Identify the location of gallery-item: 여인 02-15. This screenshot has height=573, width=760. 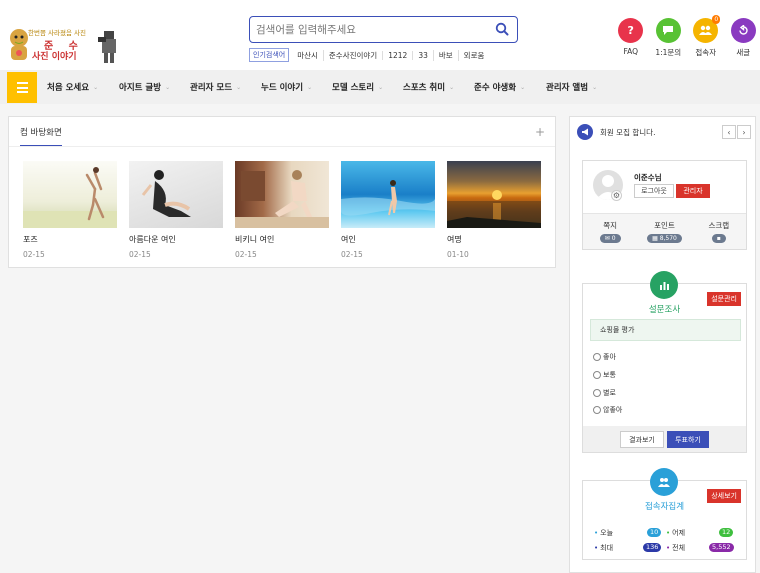
(388, 210).